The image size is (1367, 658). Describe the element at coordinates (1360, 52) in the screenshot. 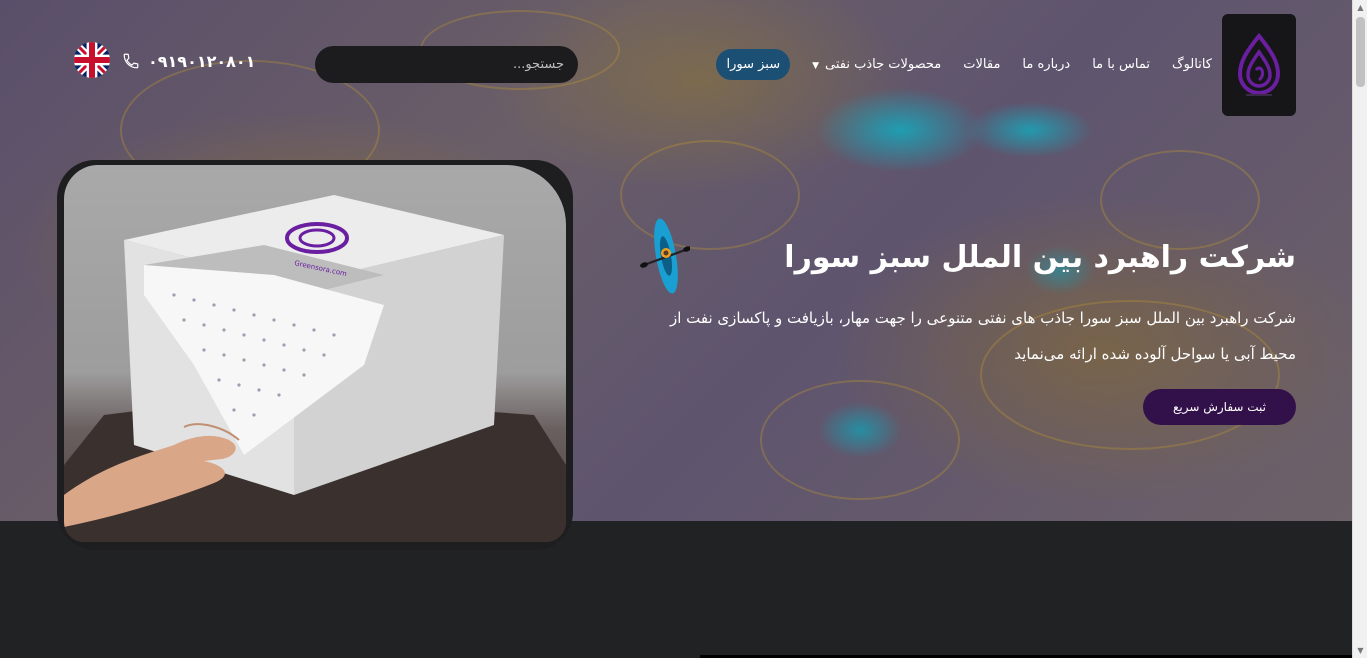

I see `scrollbar-thumb` at that location.